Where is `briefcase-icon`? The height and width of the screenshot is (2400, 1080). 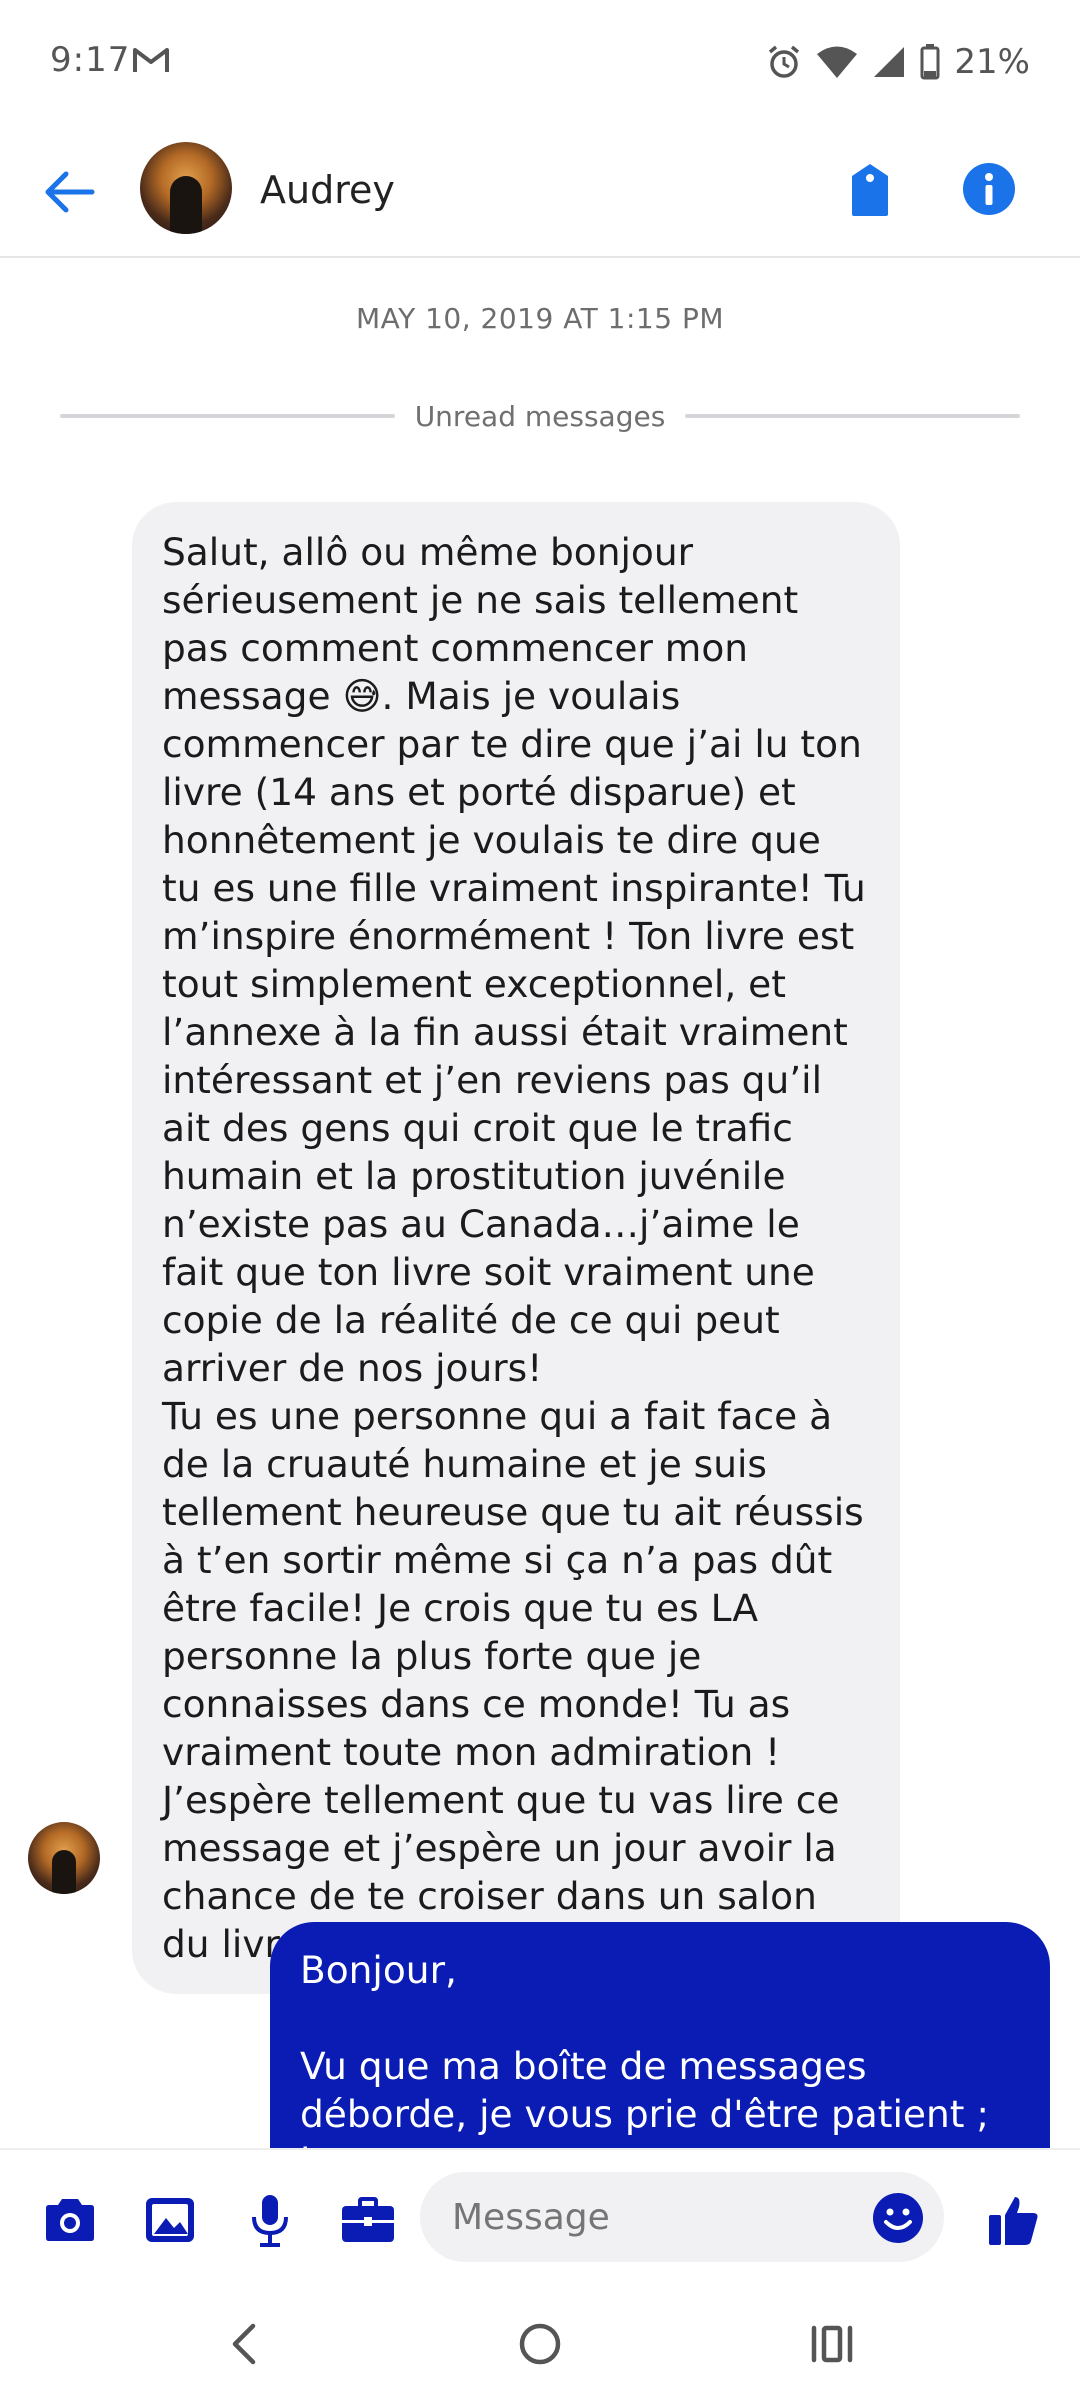 briefcase-icon is located at coordinates (368, 2219).